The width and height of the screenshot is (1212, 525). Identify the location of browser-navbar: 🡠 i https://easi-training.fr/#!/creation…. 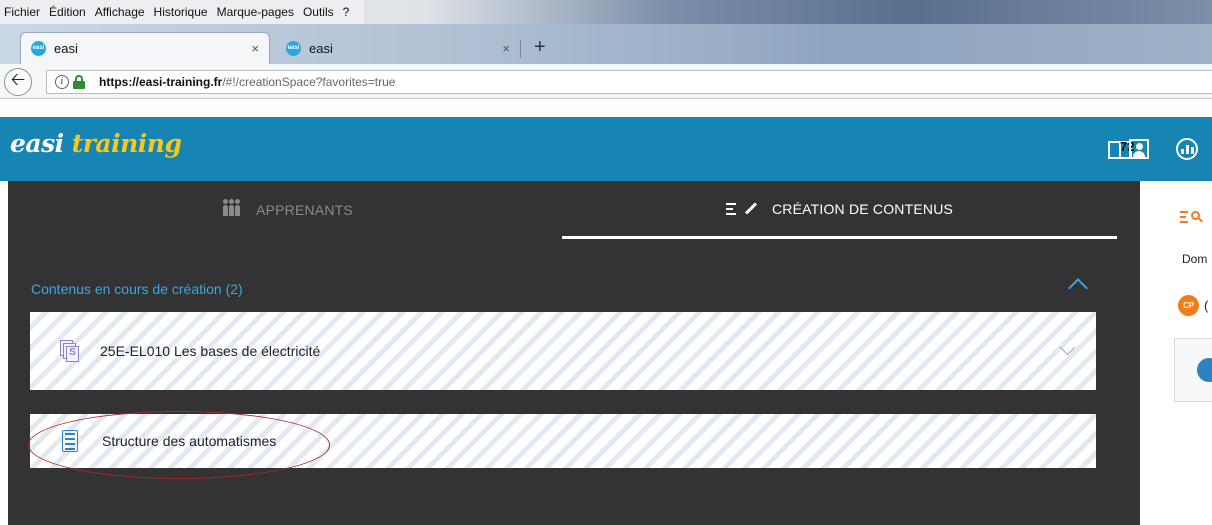
(606, 81).